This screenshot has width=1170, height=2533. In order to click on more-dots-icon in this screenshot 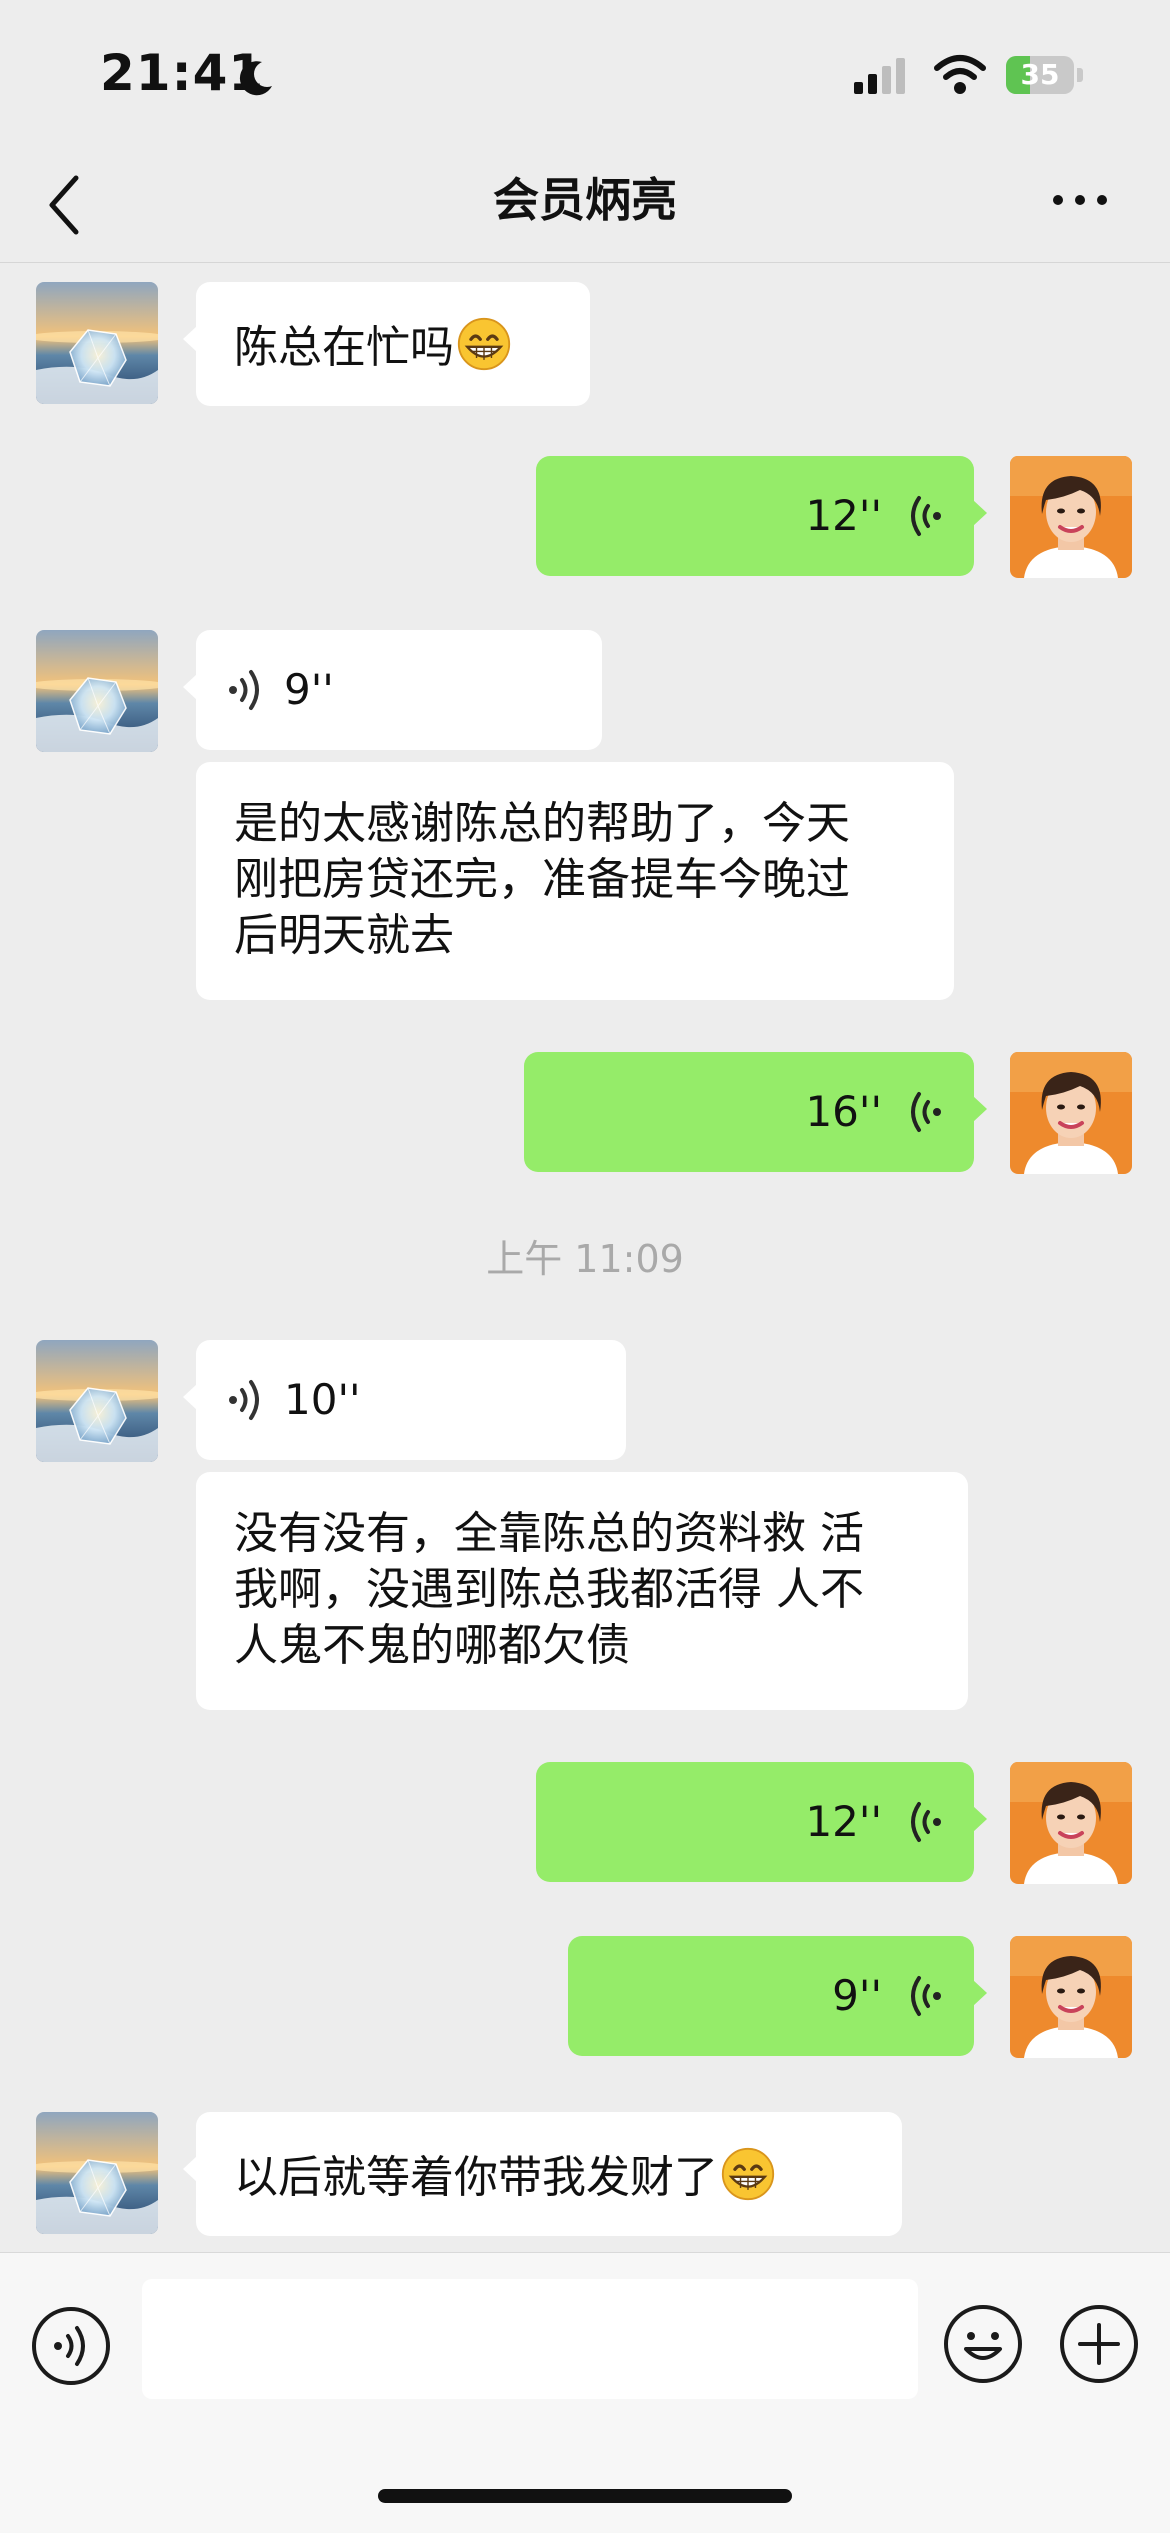, I will do `click(1080, 200)`.